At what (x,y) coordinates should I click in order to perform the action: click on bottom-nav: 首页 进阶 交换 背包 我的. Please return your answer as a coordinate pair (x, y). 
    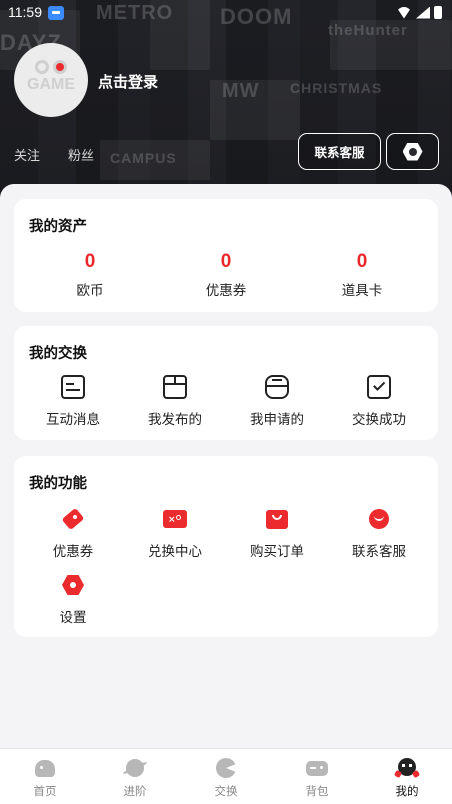
    Looking at the image, I should click on (226, 776).